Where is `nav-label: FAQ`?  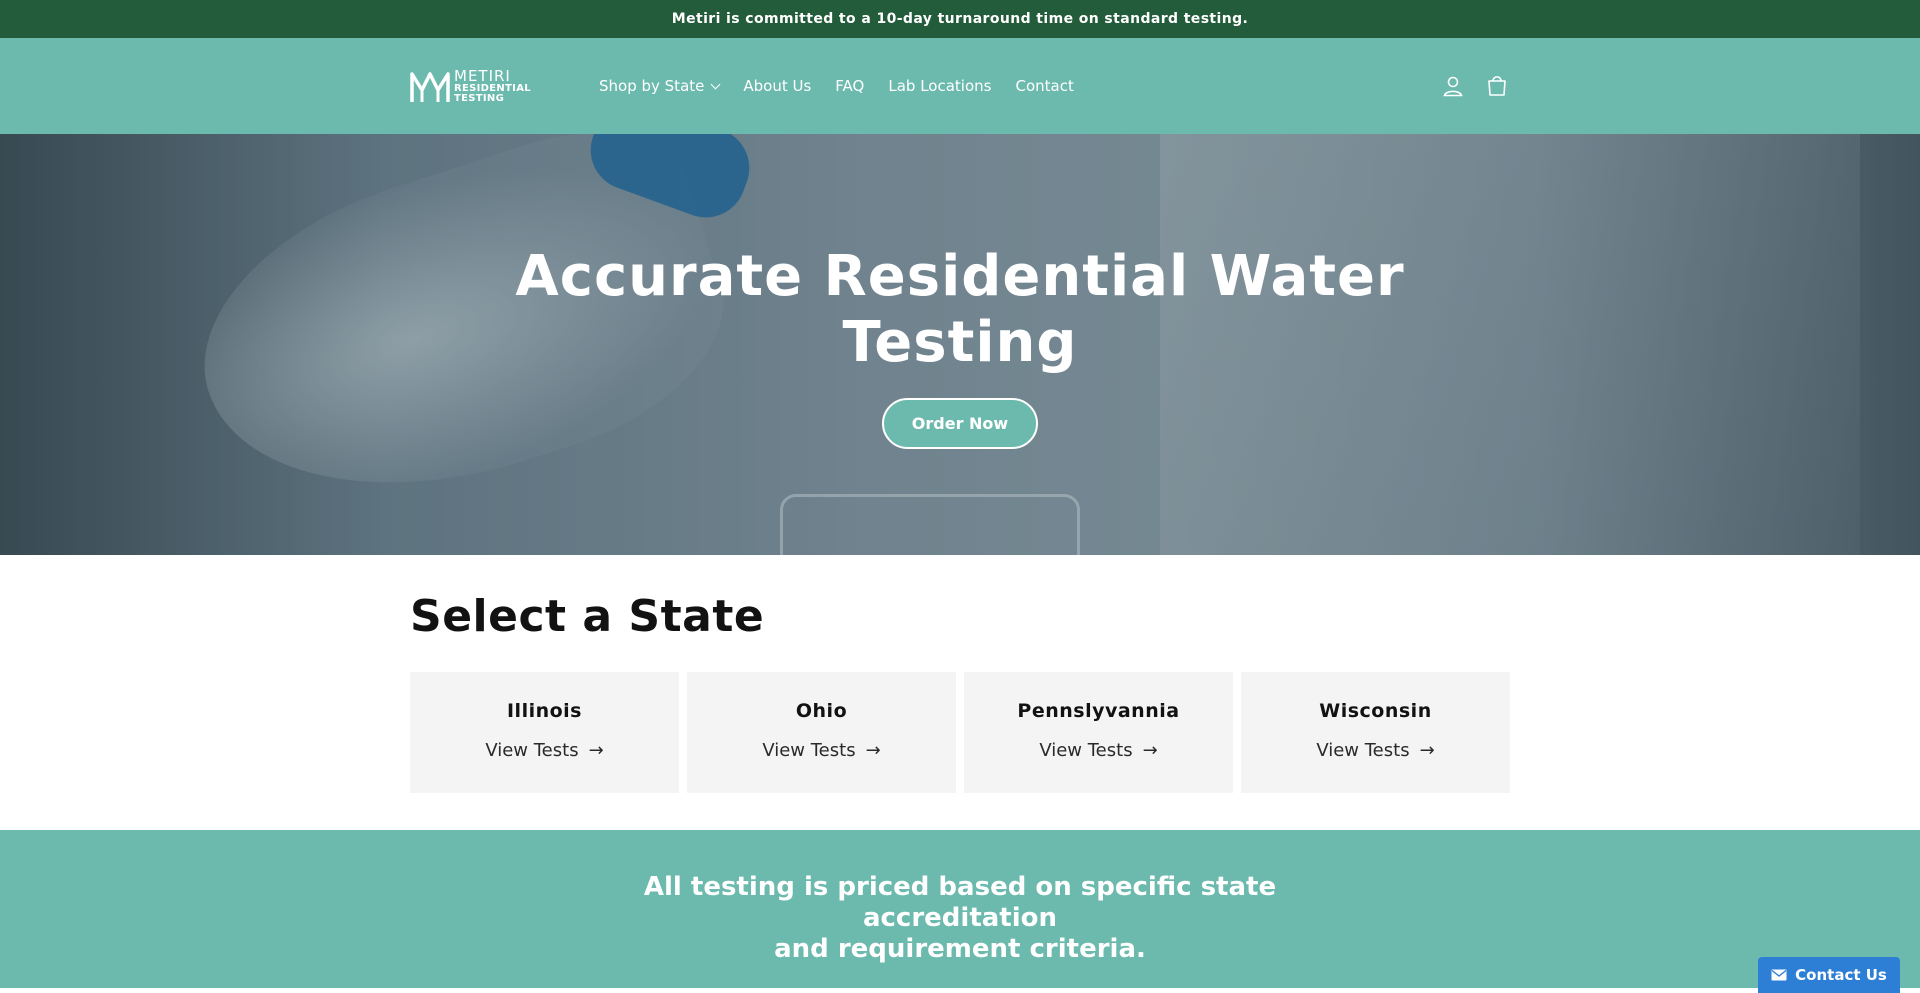
nav-label: FAQ is located at coordinates (850, 86).